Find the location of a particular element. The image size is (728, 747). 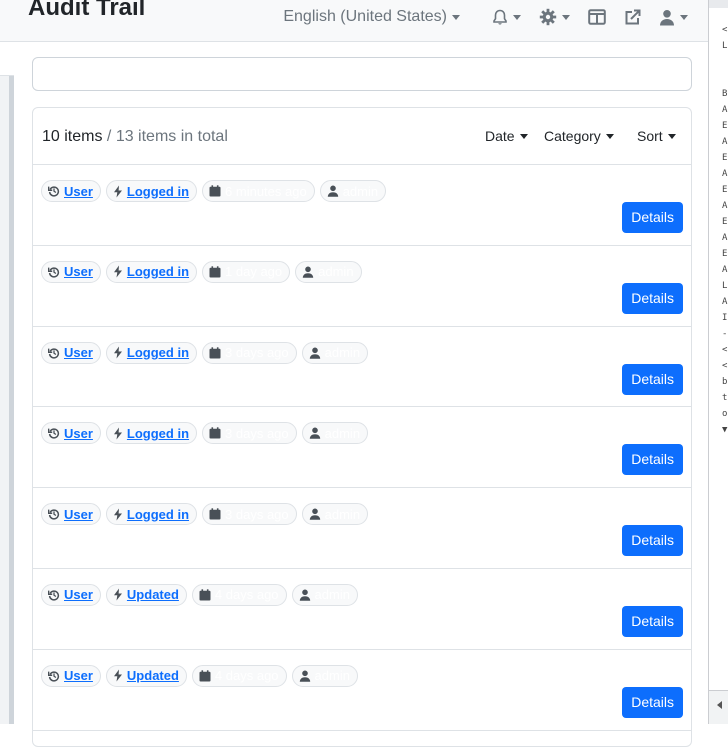

search-input is located at coordinates (362, 74).